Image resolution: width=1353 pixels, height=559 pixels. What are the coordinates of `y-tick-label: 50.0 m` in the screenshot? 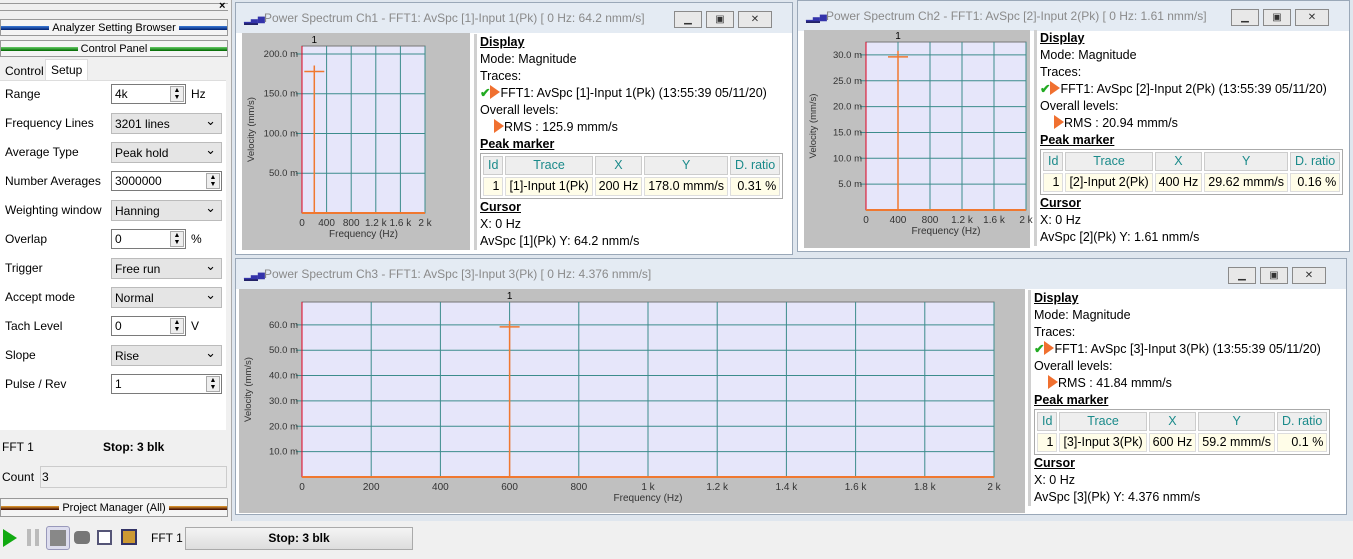 It's located at (283, 350).